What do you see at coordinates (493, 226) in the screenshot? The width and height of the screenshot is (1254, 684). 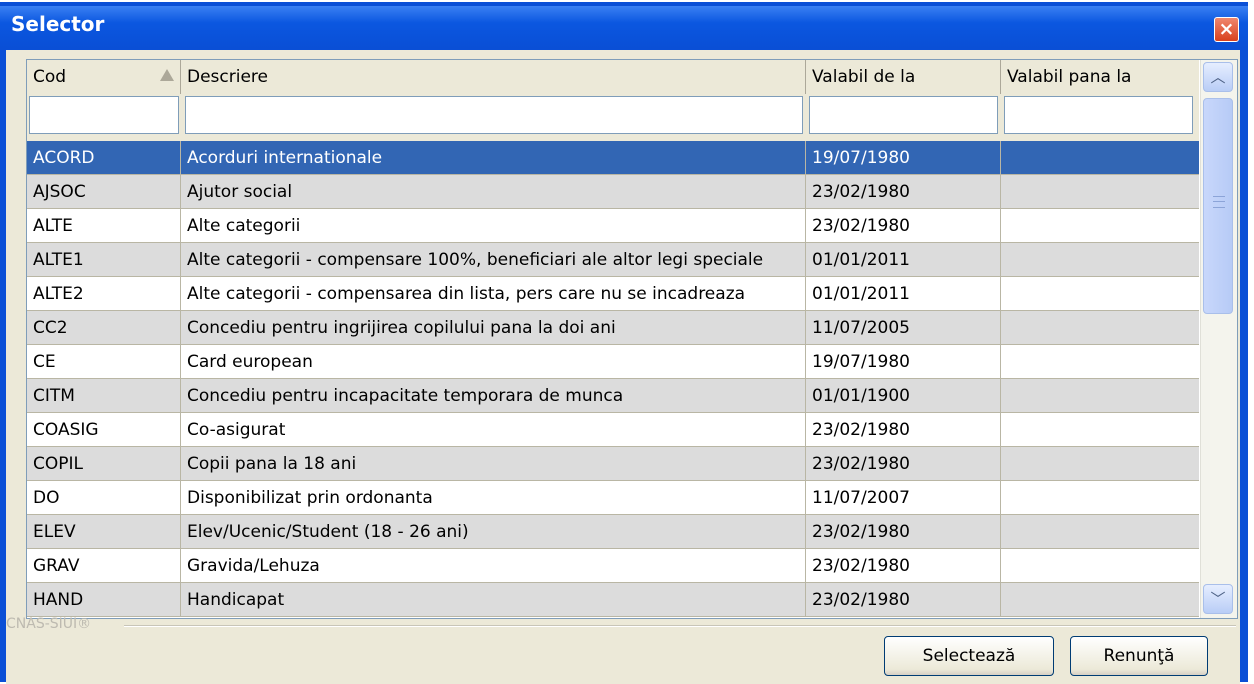 I see `cell-descriere: Alte categorii` at bounding box center [493, 226].